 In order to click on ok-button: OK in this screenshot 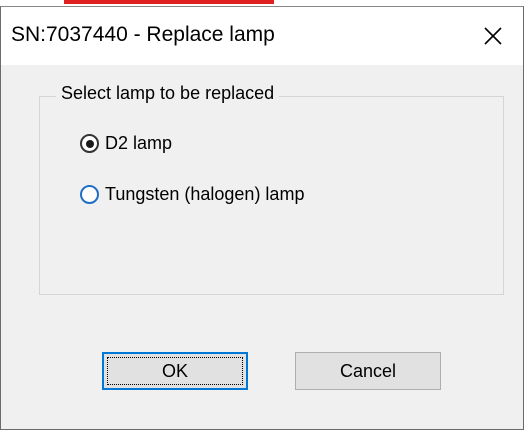, I will do `click(175, 371)`.